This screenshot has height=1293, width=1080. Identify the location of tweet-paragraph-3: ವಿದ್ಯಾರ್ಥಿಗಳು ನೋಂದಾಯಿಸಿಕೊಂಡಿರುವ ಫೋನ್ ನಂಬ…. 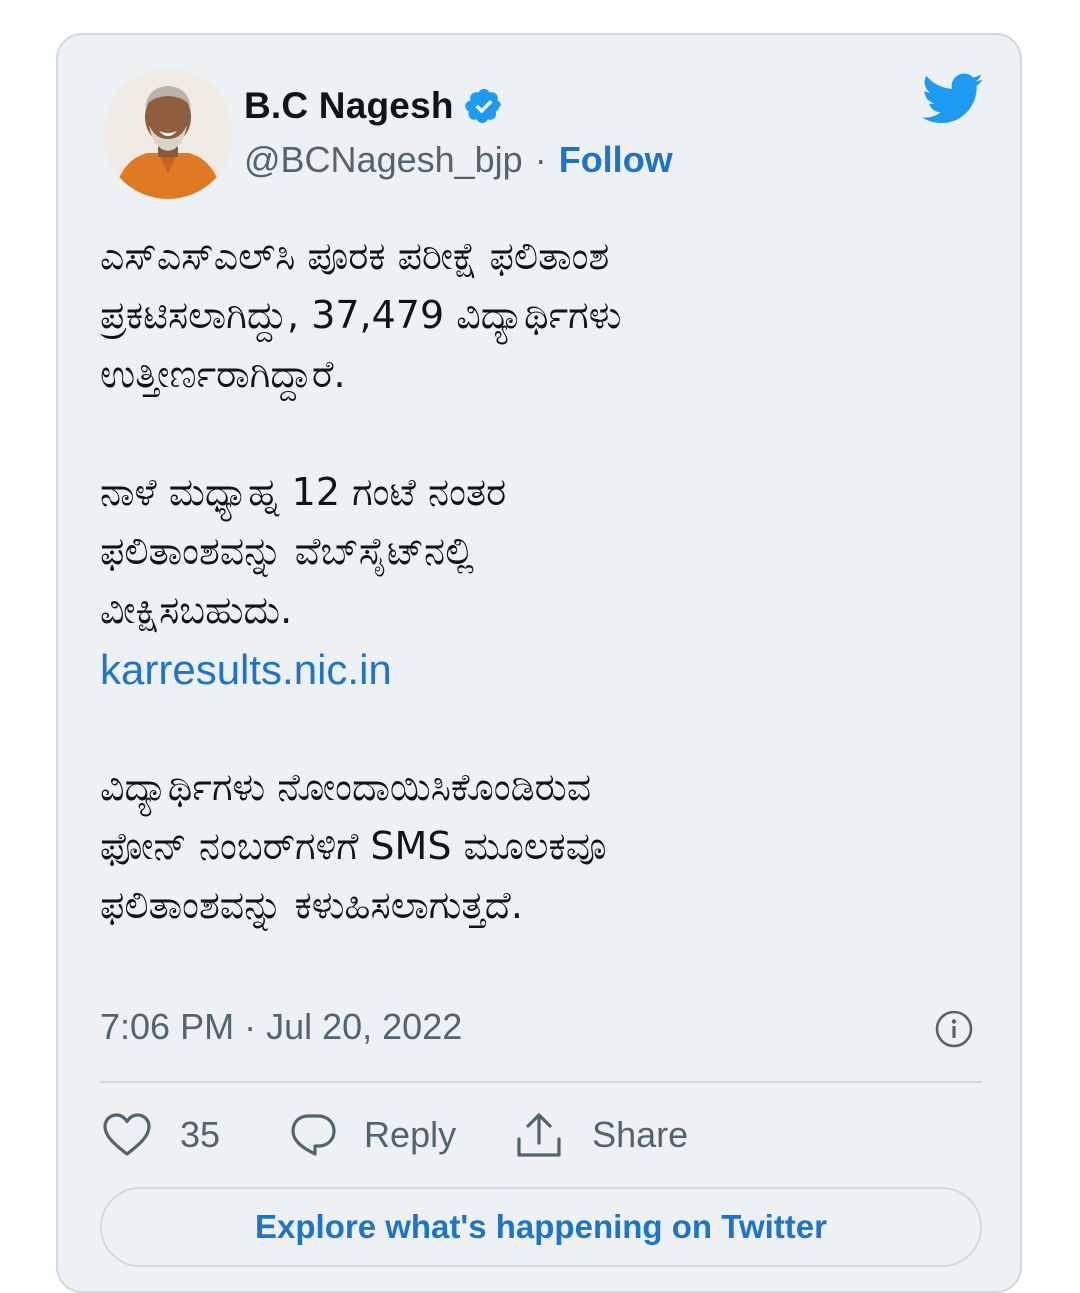
(353, 846).